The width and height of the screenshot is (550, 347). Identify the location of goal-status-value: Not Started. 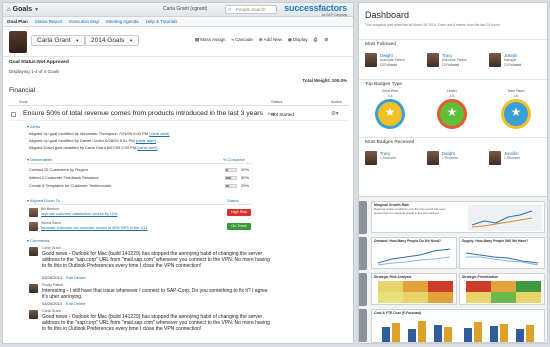
(282, 114).